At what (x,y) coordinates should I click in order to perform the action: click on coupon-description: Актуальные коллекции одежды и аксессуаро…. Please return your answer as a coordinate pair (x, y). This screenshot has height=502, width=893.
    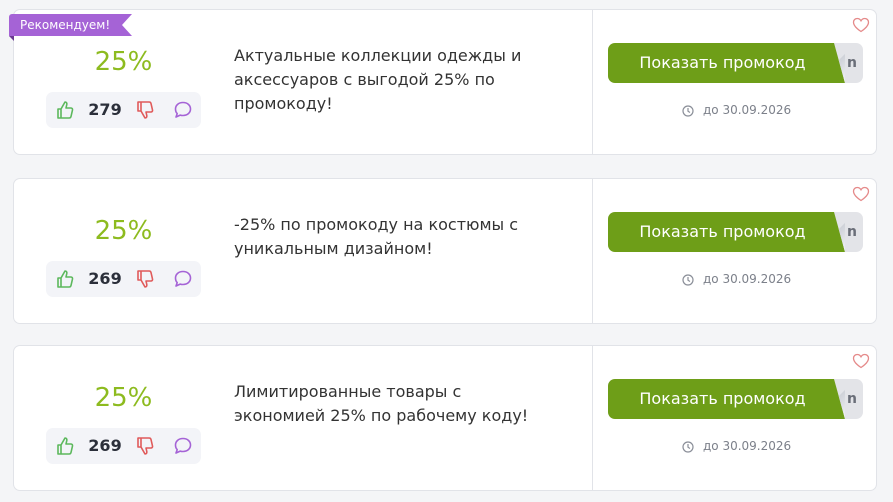
    Looking at the image, I should click on (378, 79).